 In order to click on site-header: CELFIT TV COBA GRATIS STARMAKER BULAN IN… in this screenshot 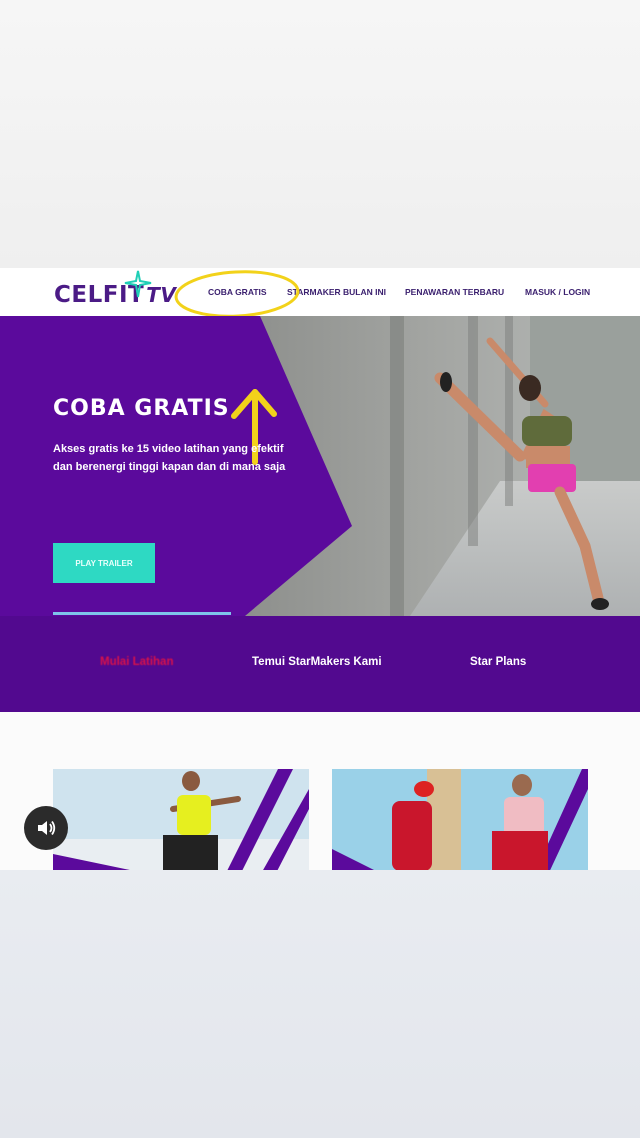, I will do `click(320, 293)`.